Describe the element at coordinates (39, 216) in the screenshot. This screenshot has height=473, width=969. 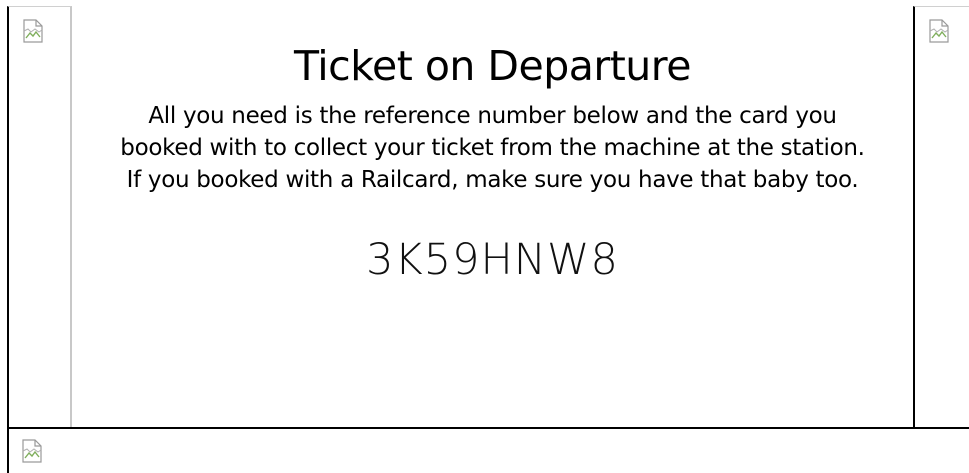
I see `left-image-placeholder` at that location.